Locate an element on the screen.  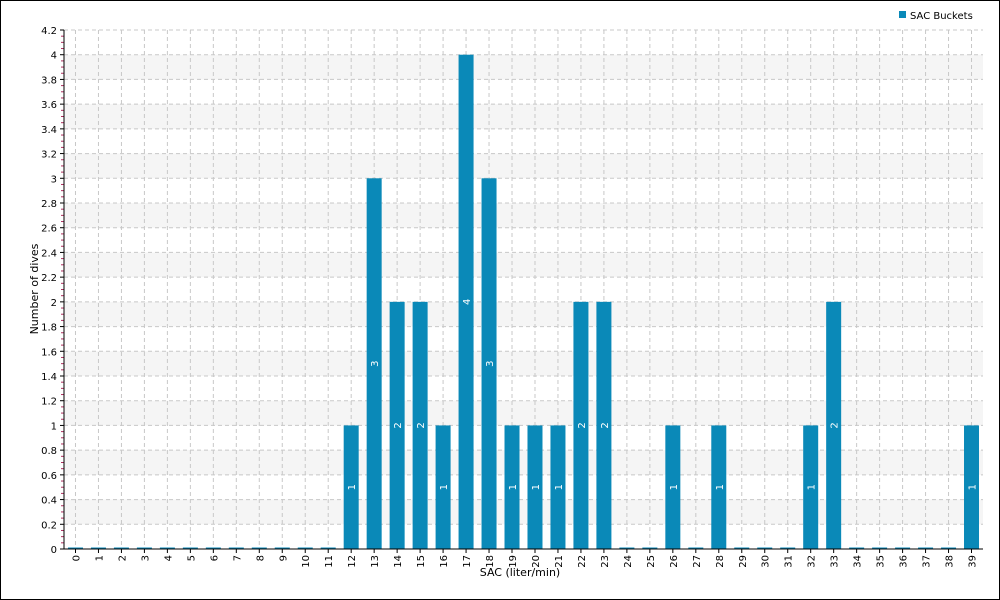
x-tick-label: 36 is located at coordinates (904, 561).